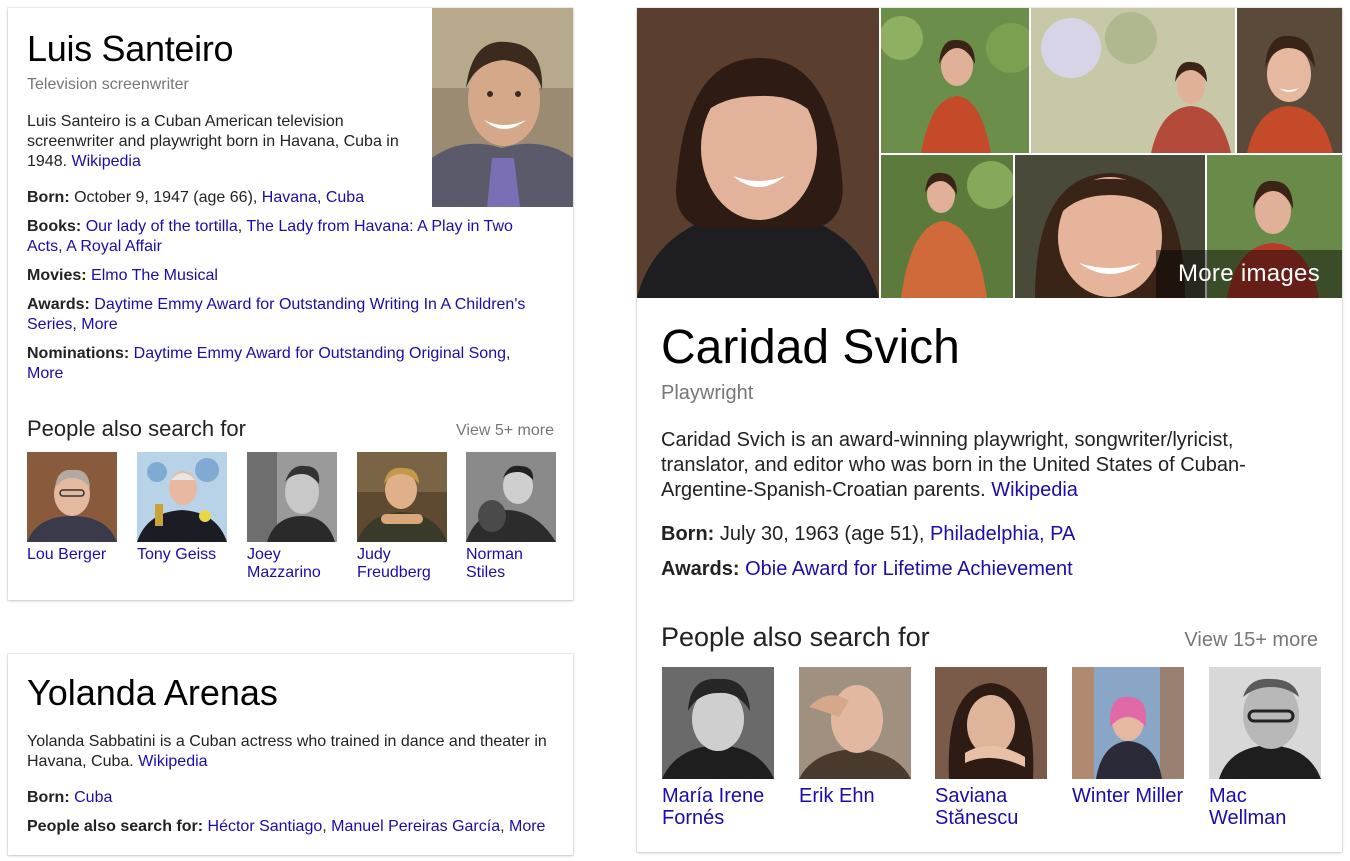  Describe the element at coordinates (1249, 274) in the screenshot. I see `more-images-button: More images` at that location.